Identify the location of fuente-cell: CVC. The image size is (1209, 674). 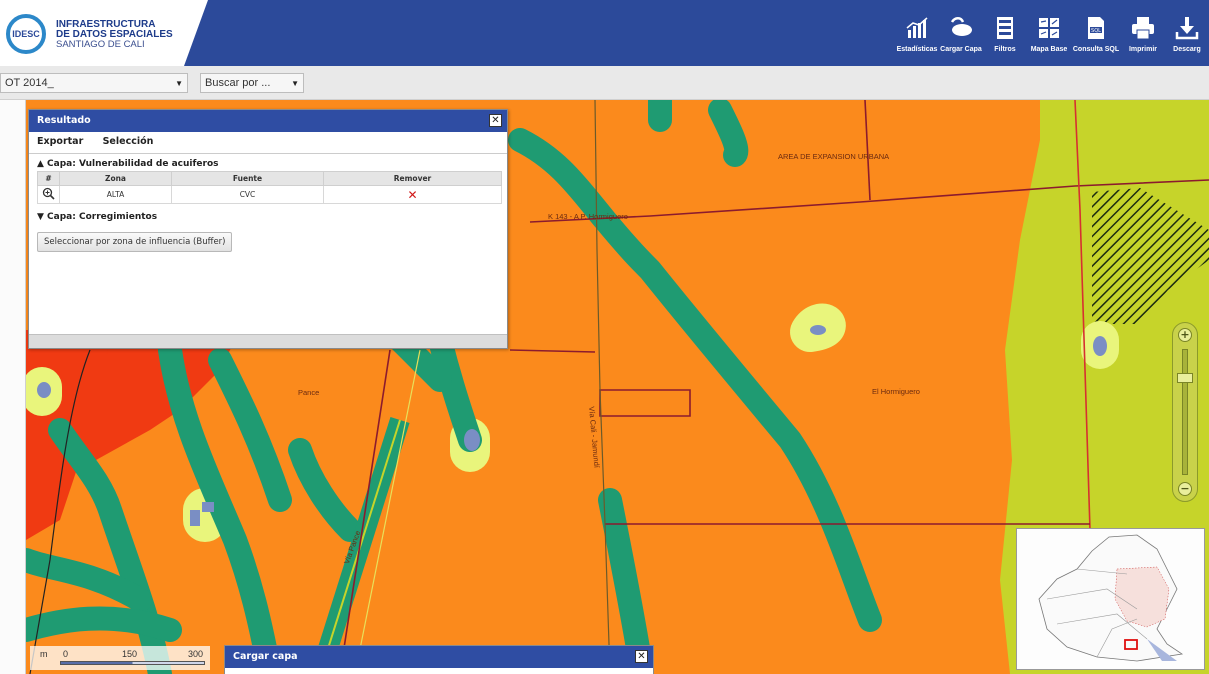
(247, 194).